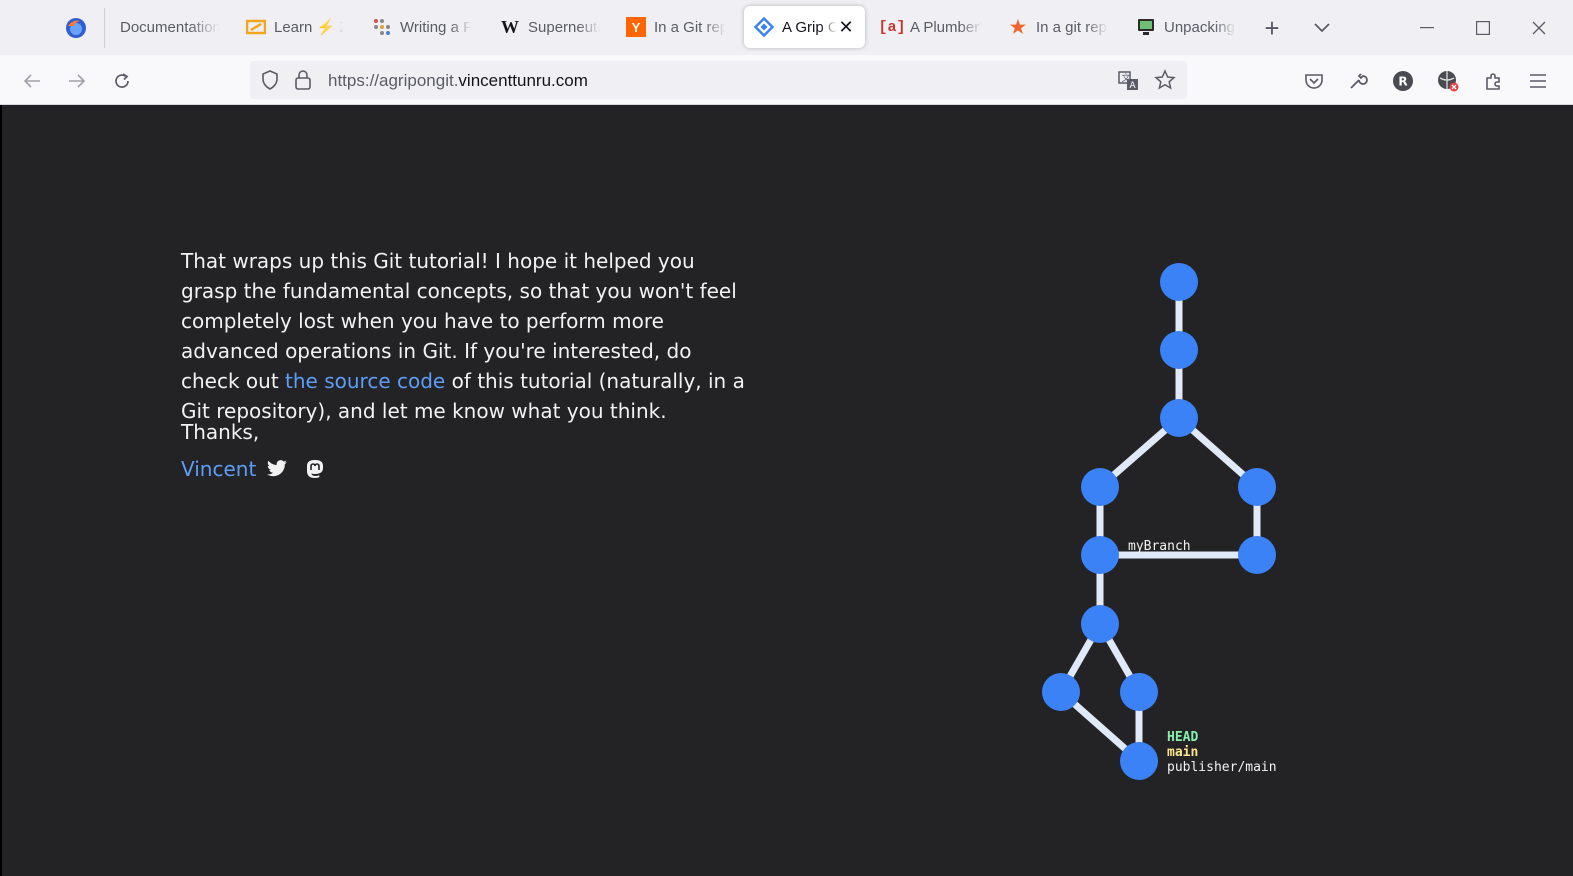 The image size is (1573, 876). I want to click on app-menu-hamburger-icon, so click(1538, 81).